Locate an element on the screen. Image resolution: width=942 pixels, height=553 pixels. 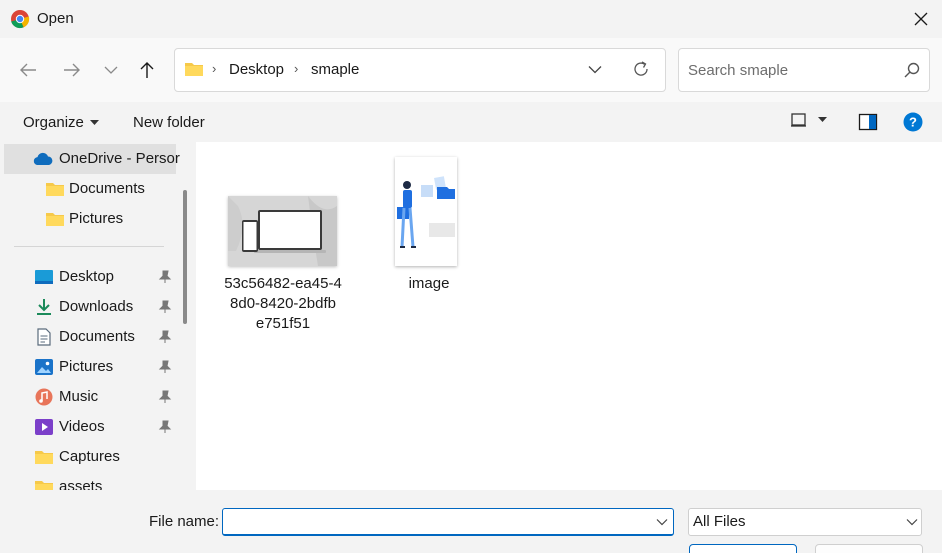
breadcrumb-desktop: Desktop is located at coordinates (256, 69).